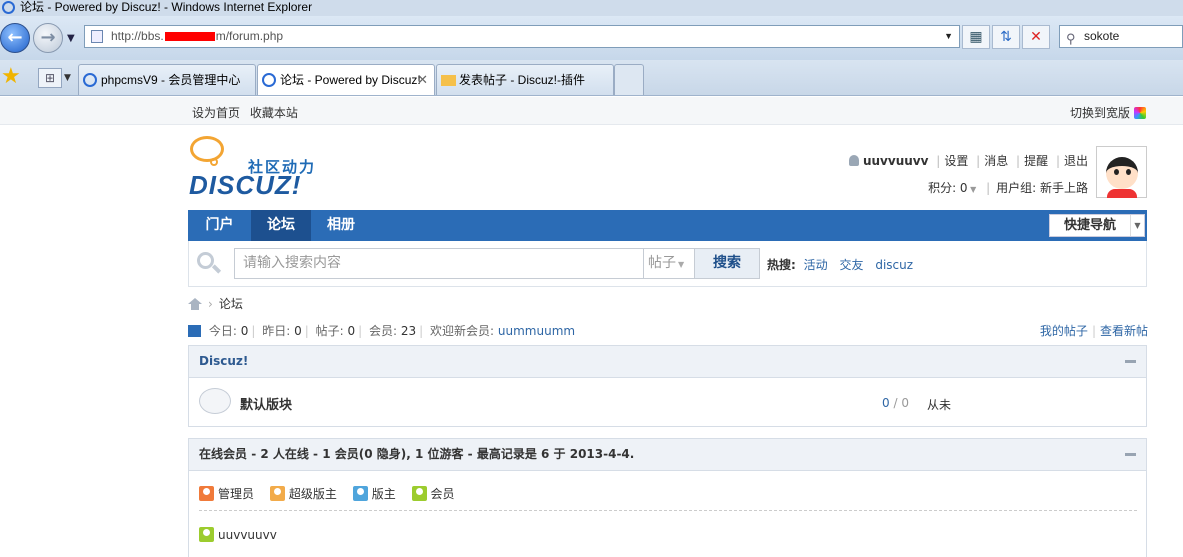 The image size is (1183, 557). What do you see at coordinates (236, 494) in the screenshot?
I see `legend-label: 管理员` at bounding box center [236, 494].